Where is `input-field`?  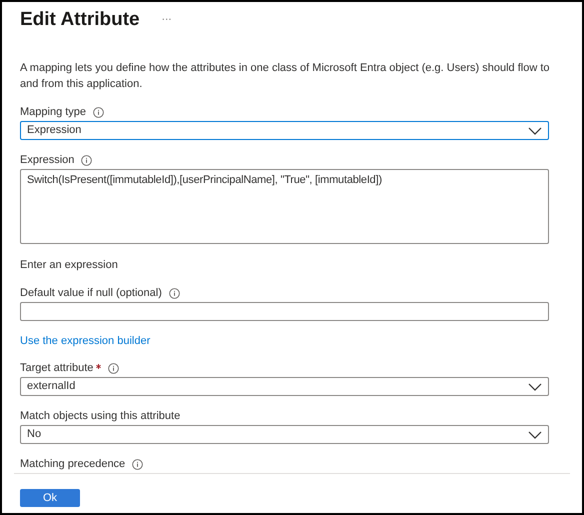 input-field is located at coordinates (284, 311).